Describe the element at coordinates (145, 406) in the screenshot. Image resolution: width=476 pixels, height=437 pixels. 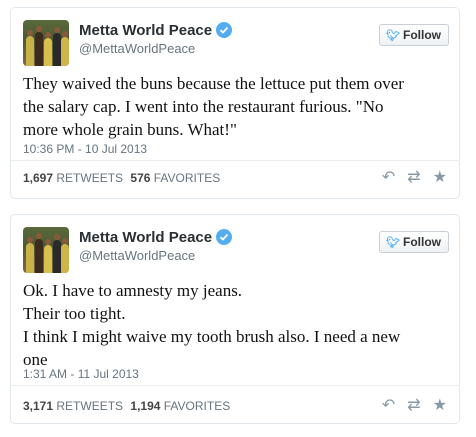
I see `favorite-count: 1,194` at that location.